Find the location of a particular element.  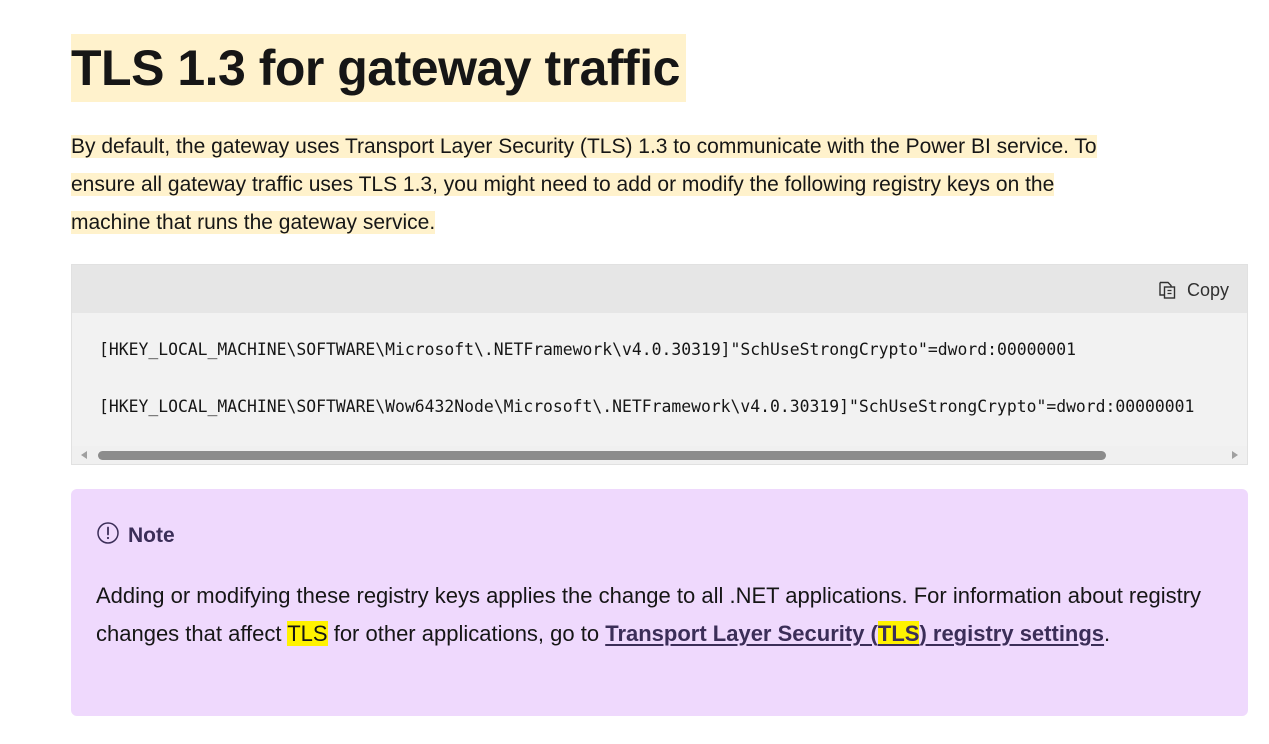

scroll-right-arrow-icon is located at coordinates (1235, 455).